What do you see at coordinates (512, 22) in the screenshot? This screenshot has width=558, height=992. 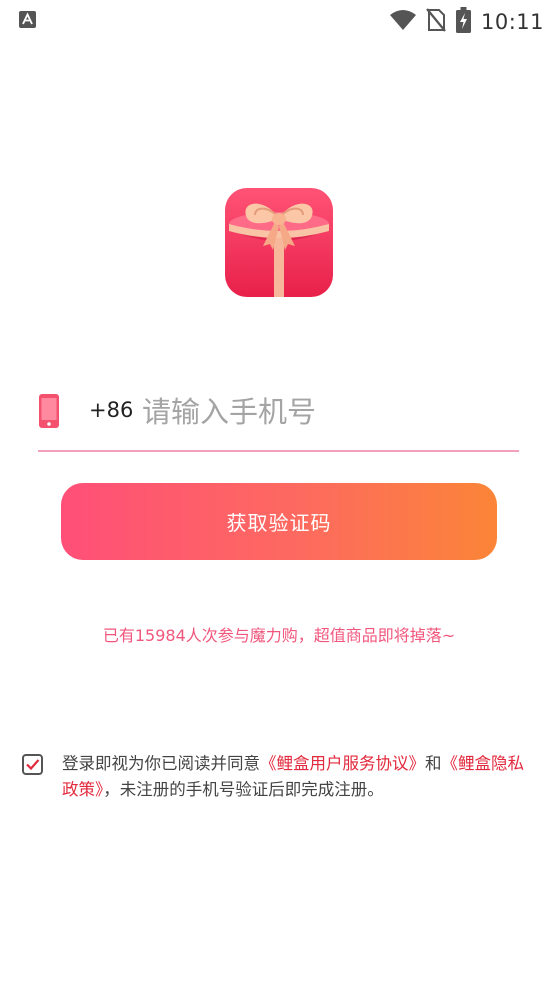 I see `clock-time: 10:11` at bounding box center [512, 22].